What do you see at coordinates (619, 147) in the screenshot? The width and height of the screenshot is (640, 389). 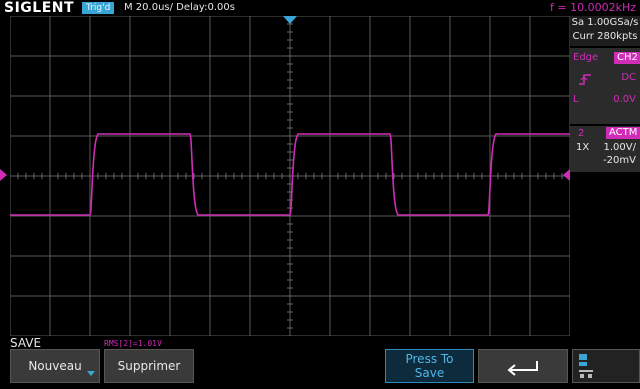 I see `volts-per-div: 1.00V/` at bounding box center [619, 147].